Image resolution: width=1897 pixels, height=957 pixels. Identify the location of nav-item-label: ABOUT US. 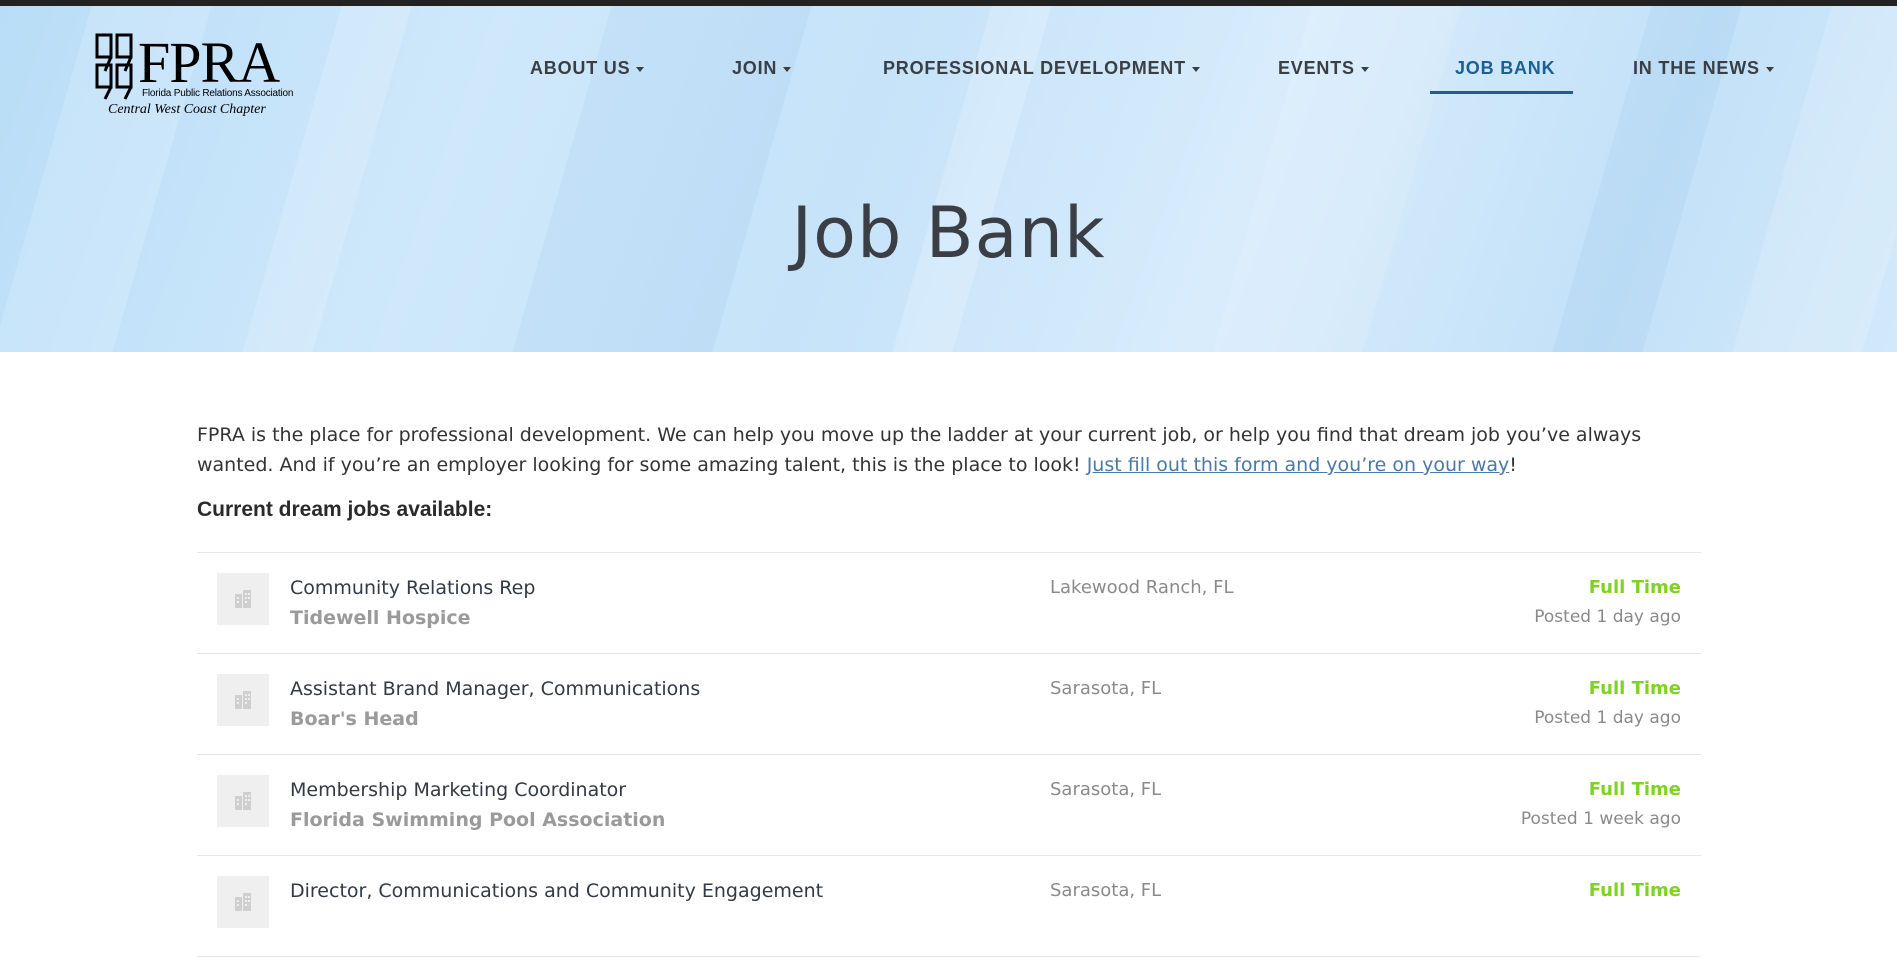
(580, 68).